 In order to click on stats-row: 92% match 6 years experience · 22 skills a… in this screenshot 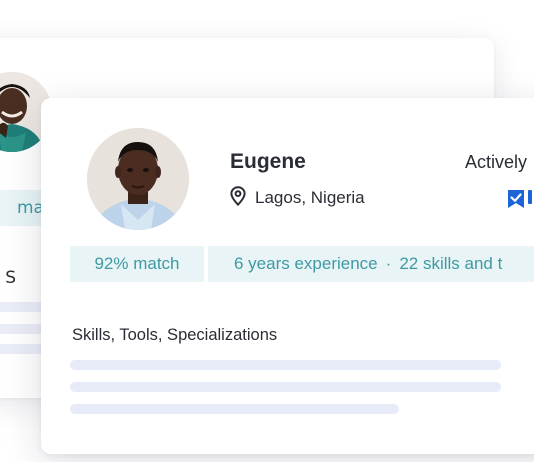, I will do `click(302, 264)`.